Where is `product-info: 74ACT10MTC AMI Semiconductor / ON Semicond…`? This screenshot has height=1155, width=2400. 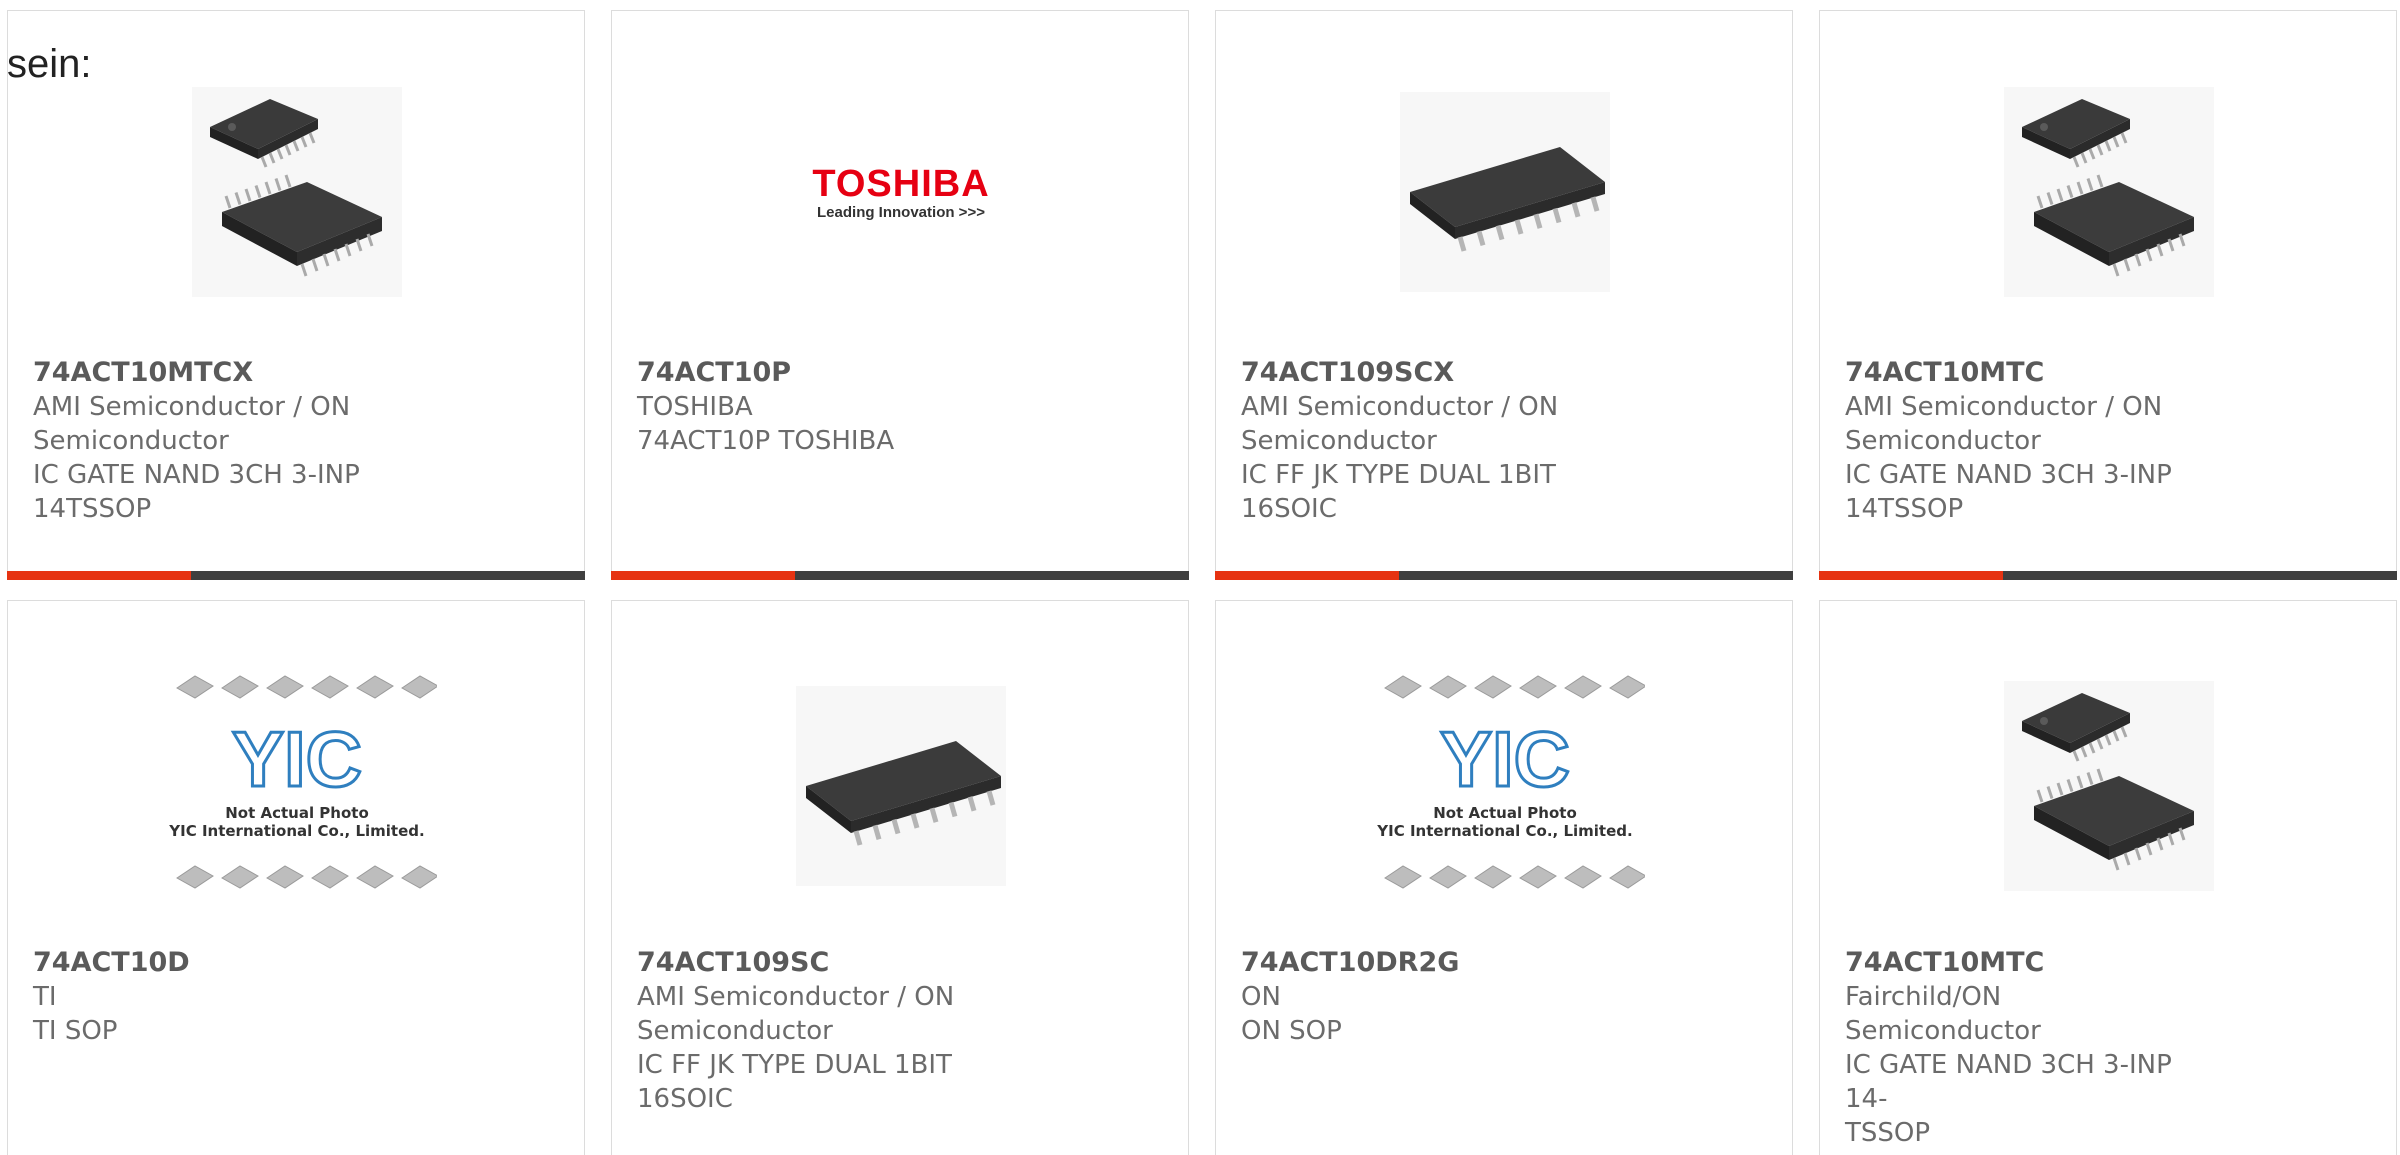
product-info: 74ACT10MTC AMI Semiconductor / ON Semicond… is located at coordinates (2025, 441).